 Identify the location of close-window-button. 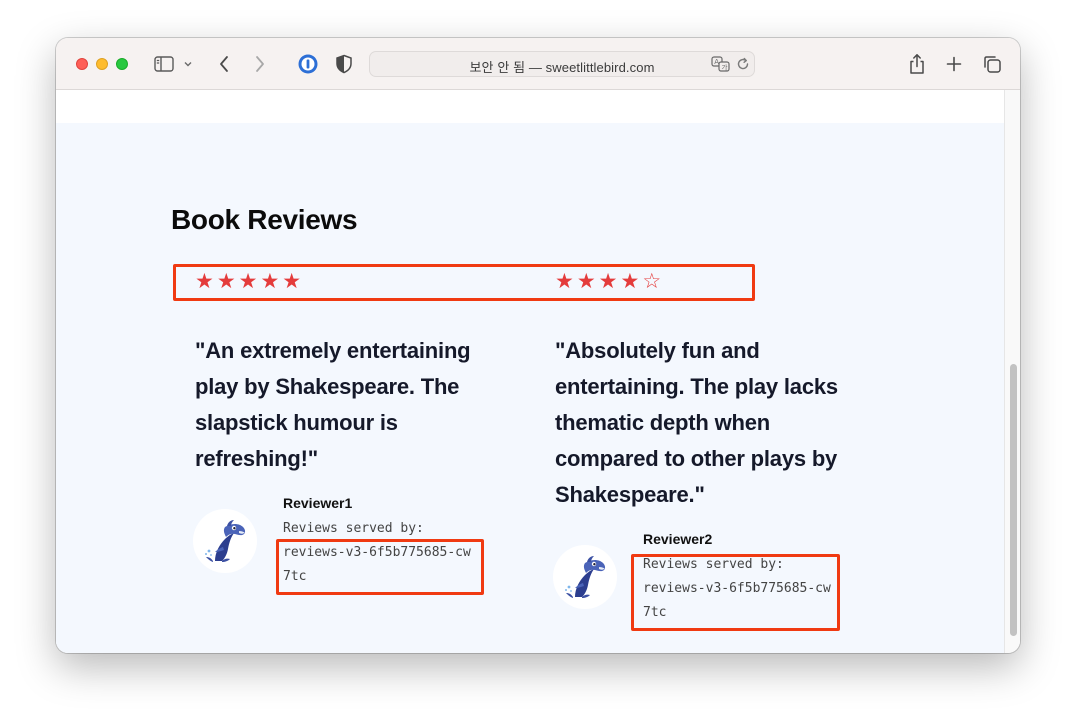
(82, 64).